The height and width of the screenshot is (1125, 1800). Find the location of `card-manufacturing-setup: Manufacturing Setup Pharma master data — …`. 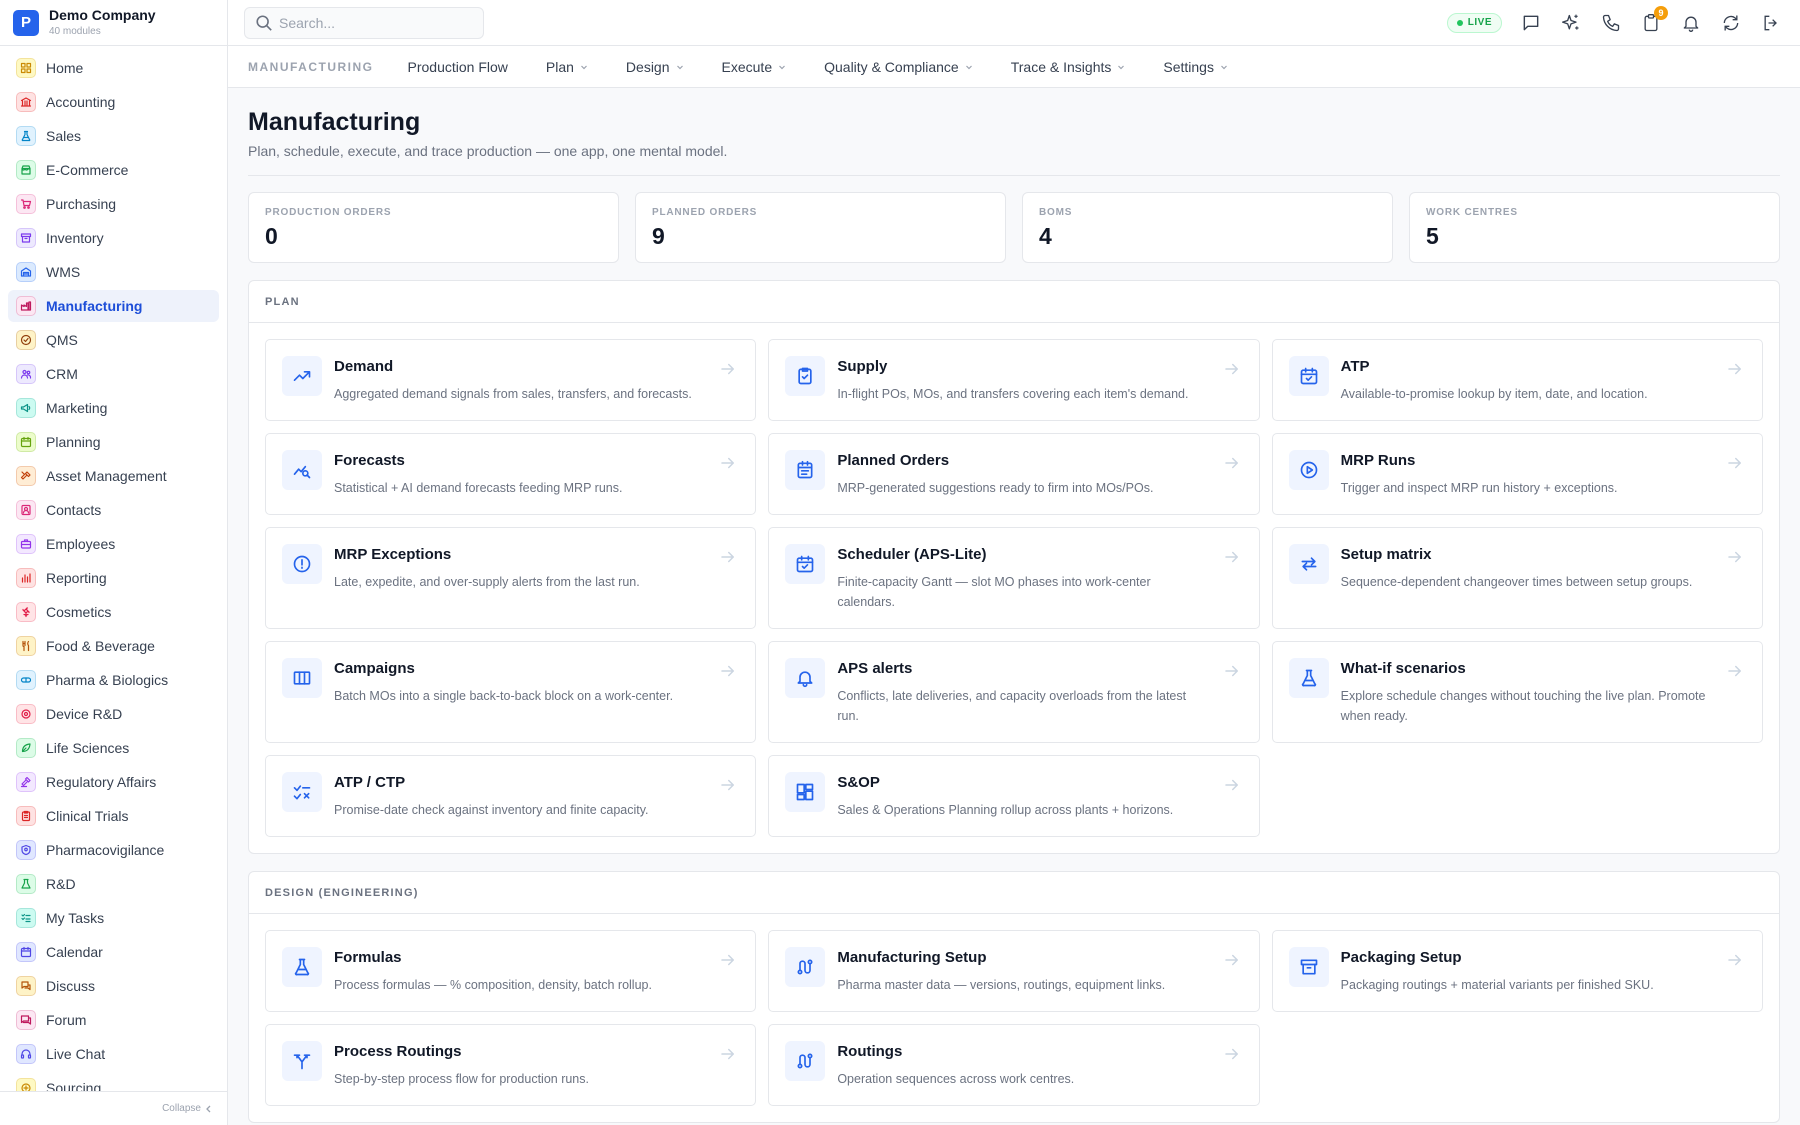

card-manufacturing-setup: Manufacturing Setup Pharma master data — … is located at coordinates (1014, 971).